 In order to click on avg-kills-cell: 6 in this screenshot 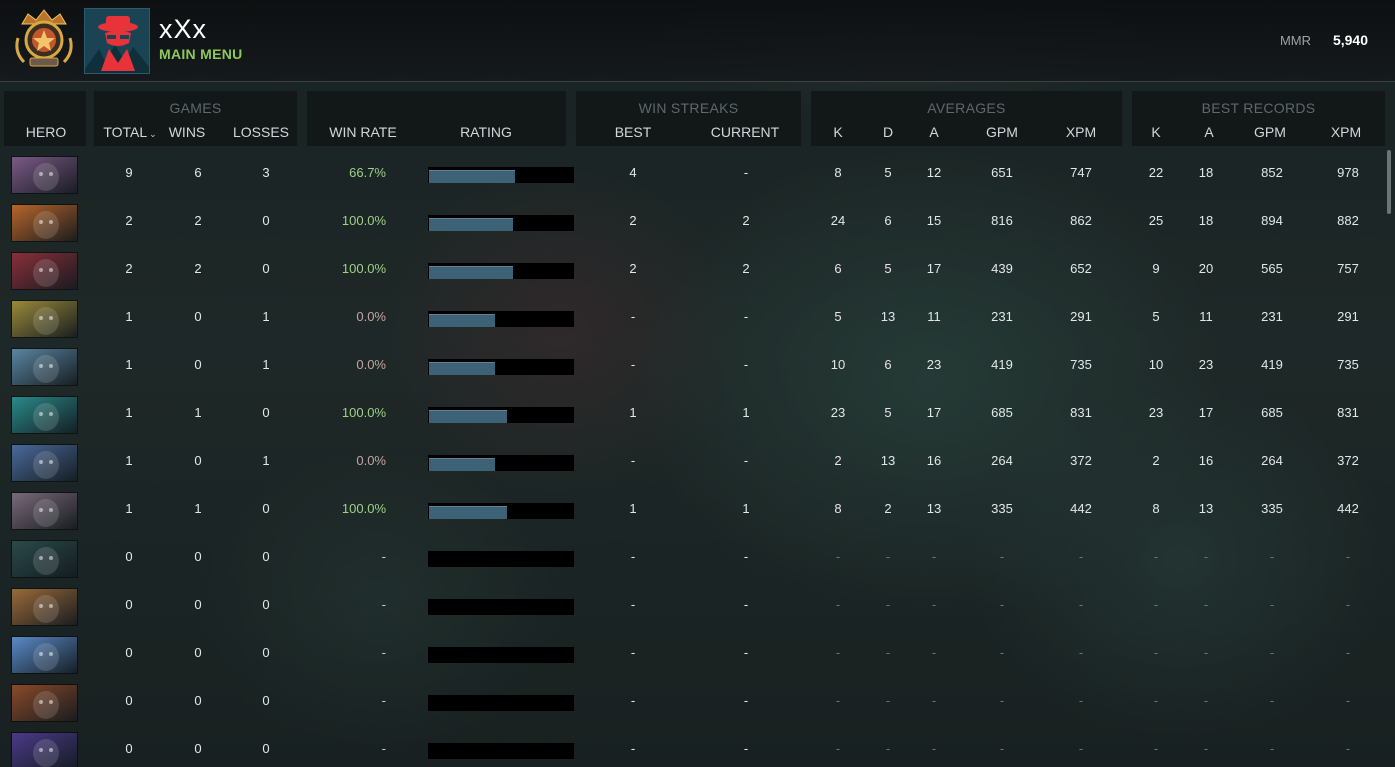, I will do `click(838, 268)`.